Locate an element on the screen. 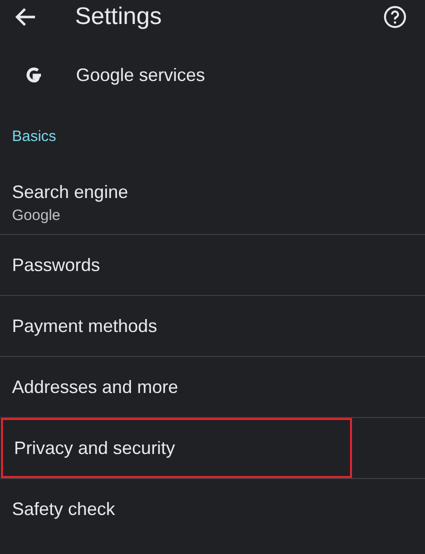  google-services-item: Google services is located at coordinates (212, 75).